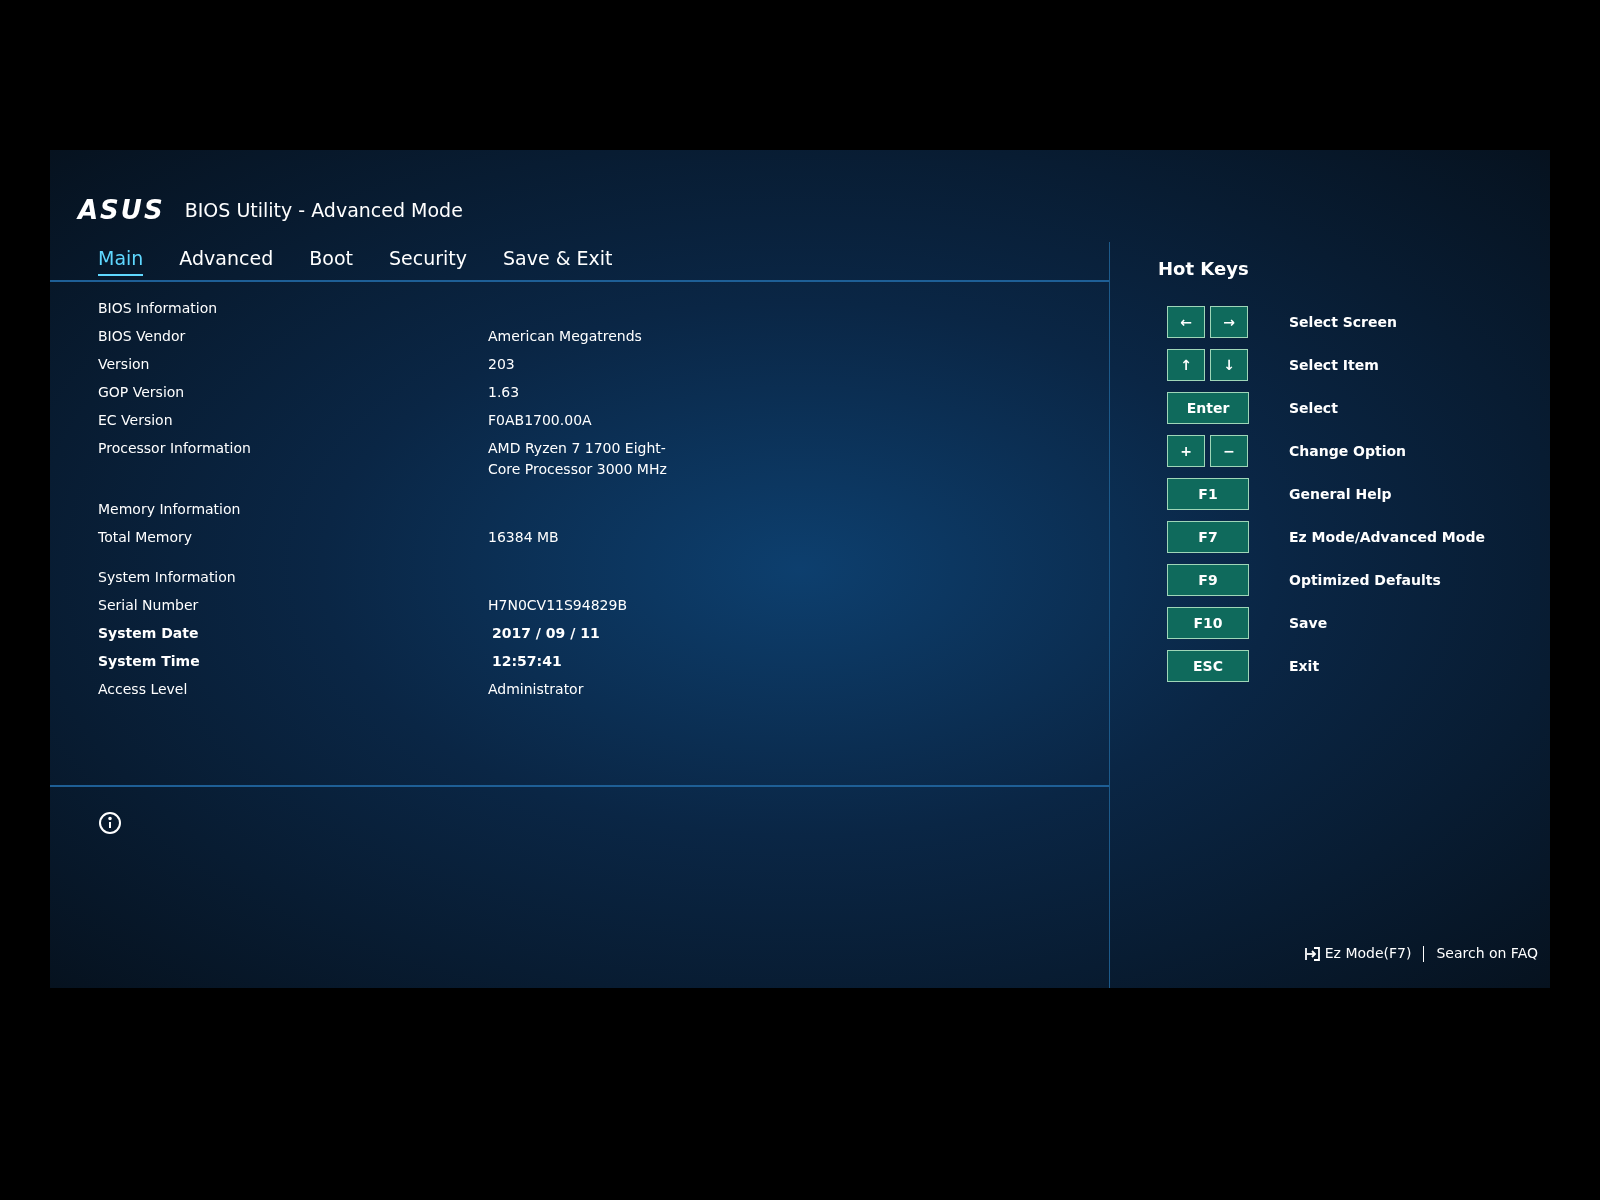 The image size is (1600, 1200). I want to click on asus-logo: ASUS, so click(121, 210).